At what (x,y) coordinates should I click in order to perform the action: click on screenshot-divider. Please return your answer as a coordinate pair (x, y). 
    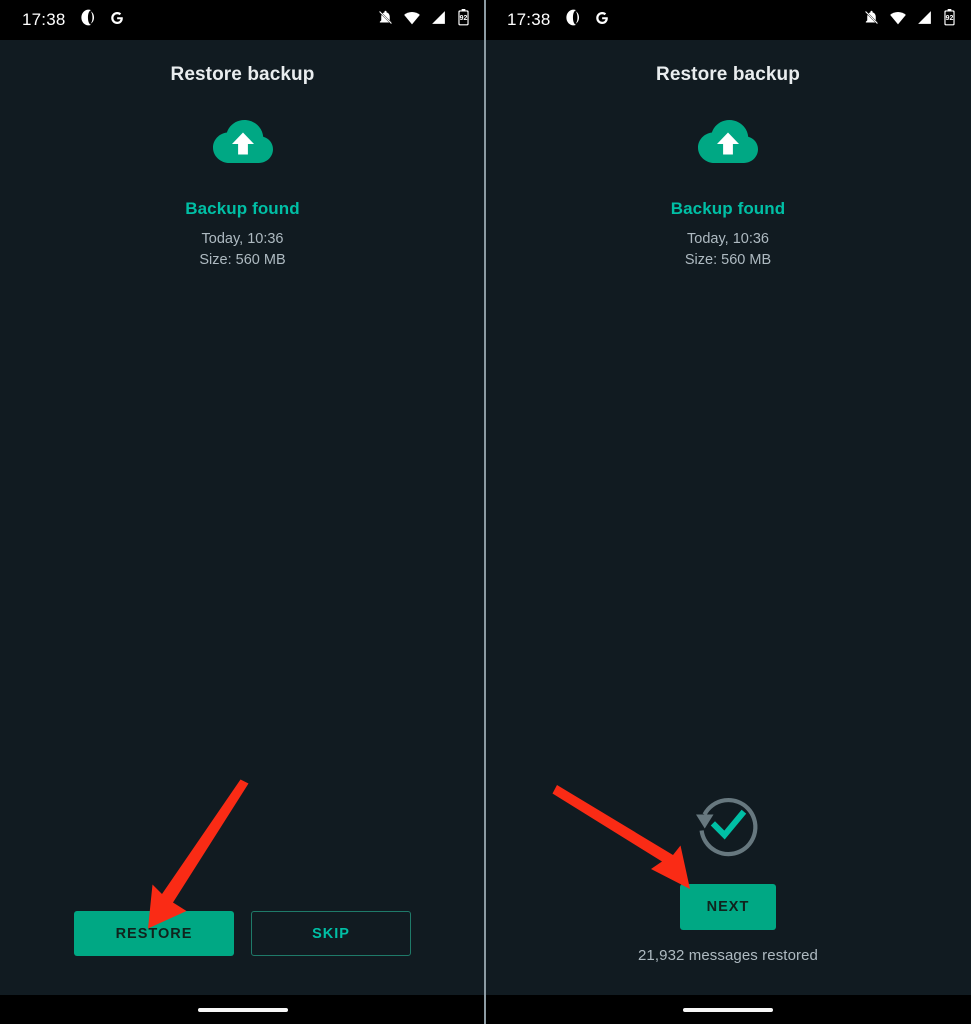
    Looking at the image, I should click on (485, 512).